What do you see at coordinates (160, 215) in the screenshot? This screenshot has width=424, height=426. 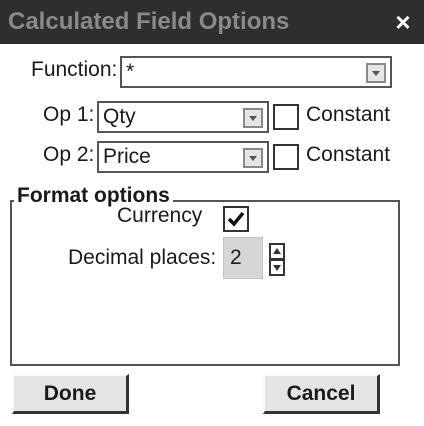 I see `currency-label: Currency` at bounding box center [160, 215].